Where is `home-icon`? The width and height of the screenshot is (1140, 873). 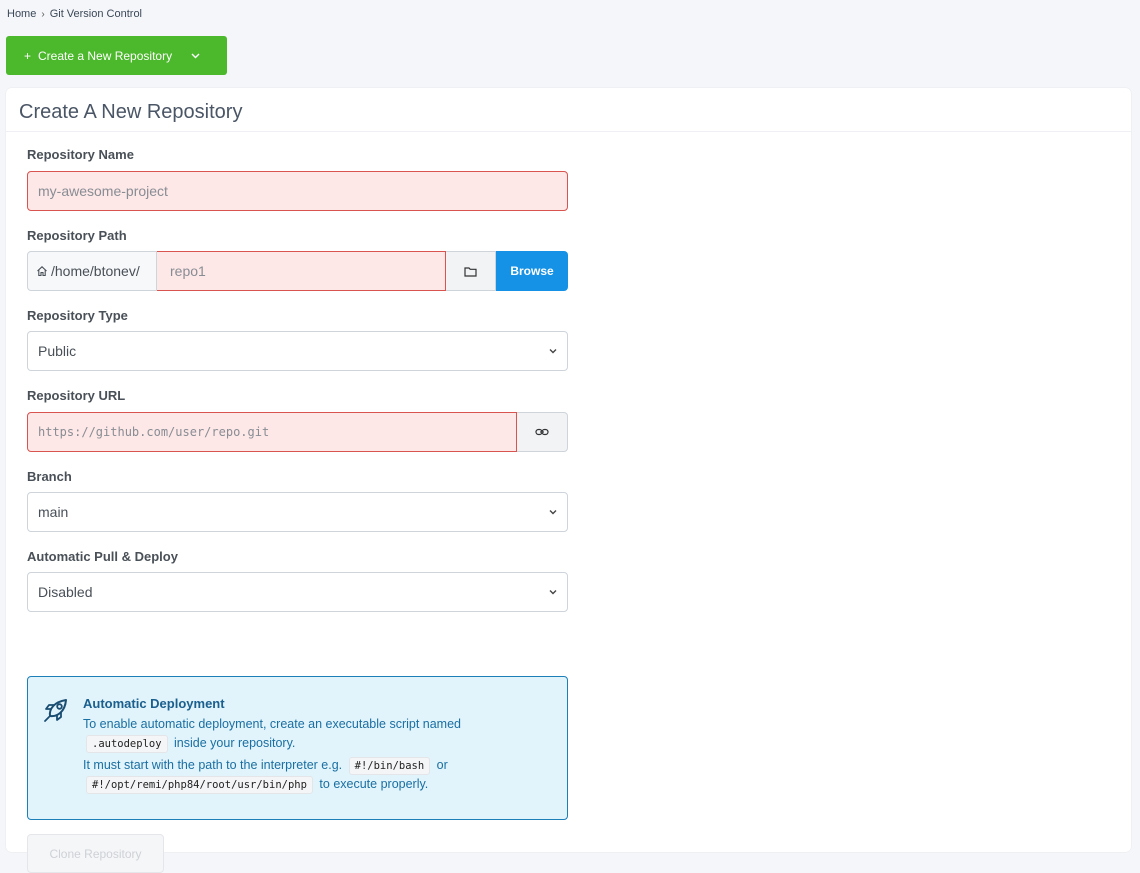 home-icon is located at coordinates (42, 271).